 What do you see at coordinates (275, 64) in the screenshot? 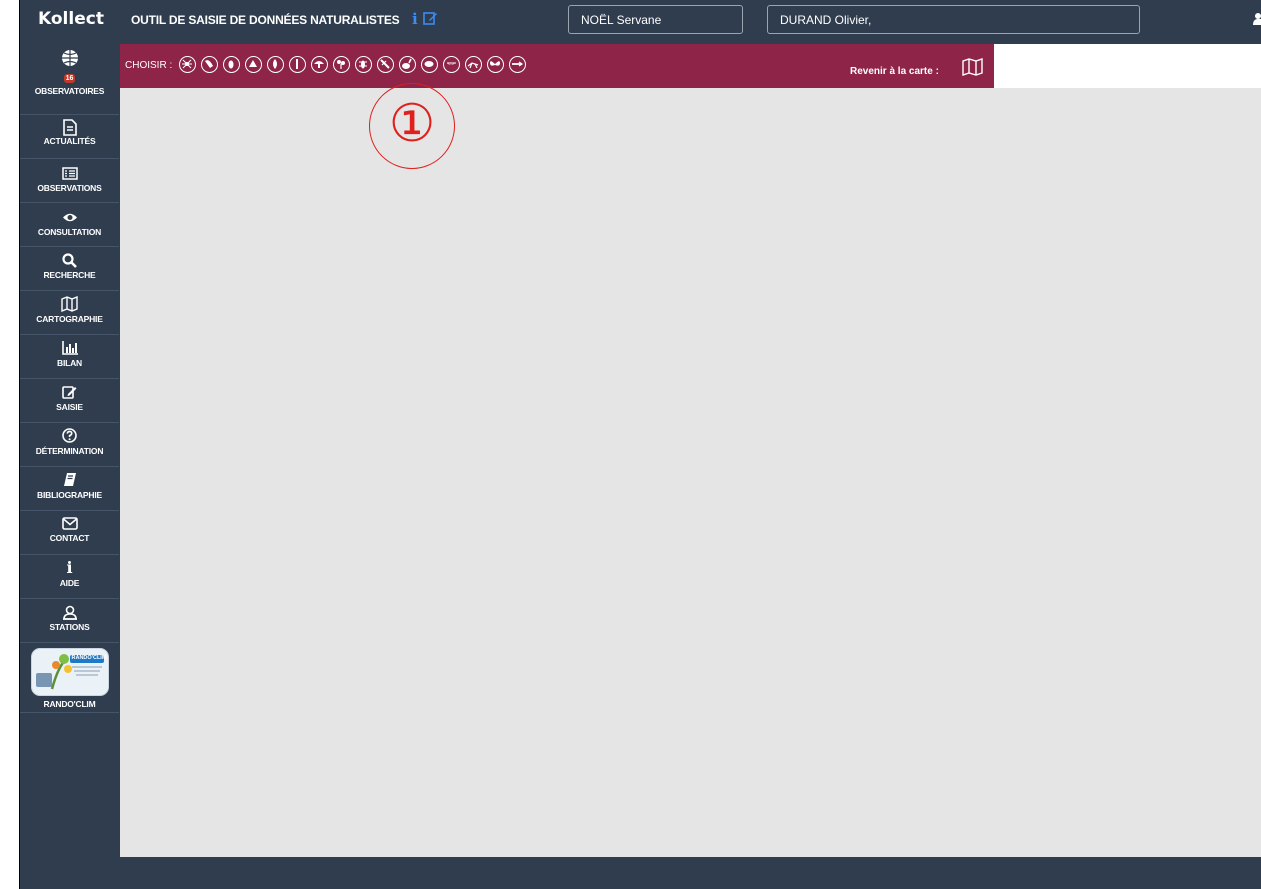
I see `taxon-plant-icon` at bounding box center [275, 64].